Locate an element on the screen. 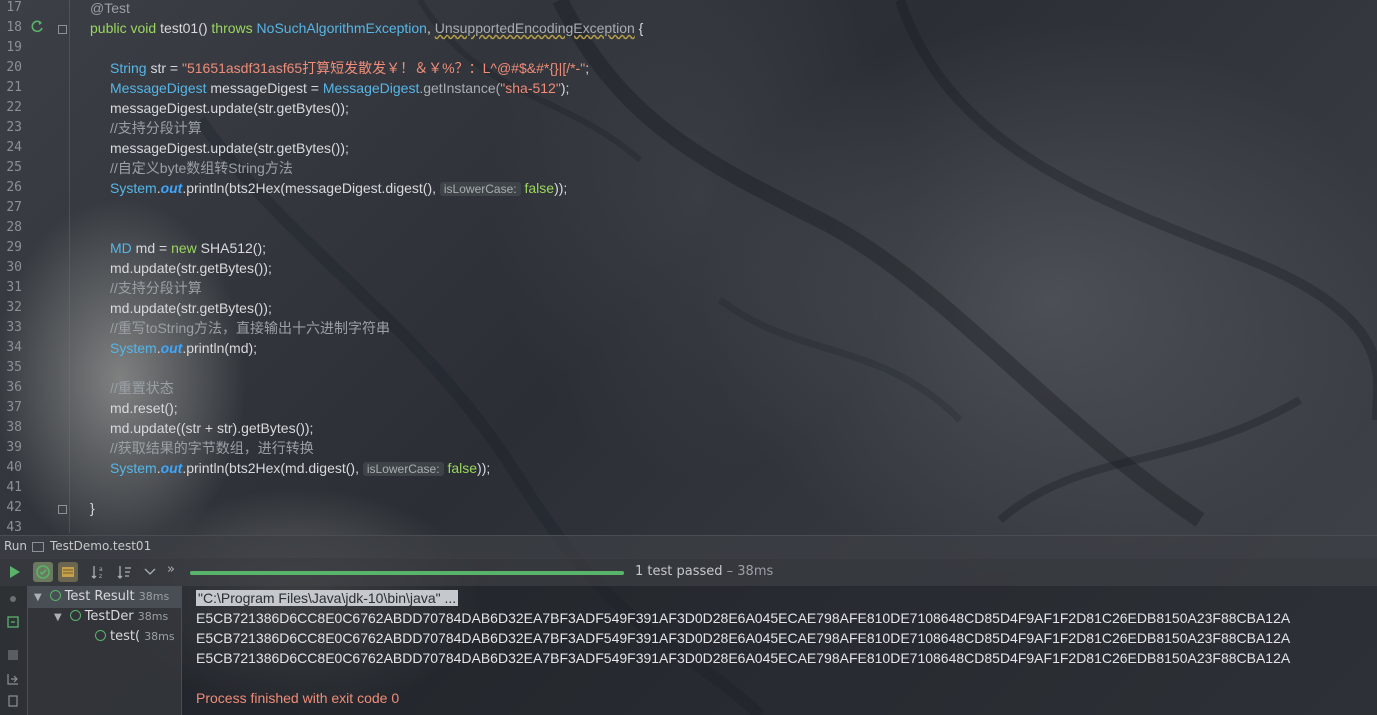 The width and height of the screenshot is (1377, 715). line-number: 17 is located at coordinates (14, 7).